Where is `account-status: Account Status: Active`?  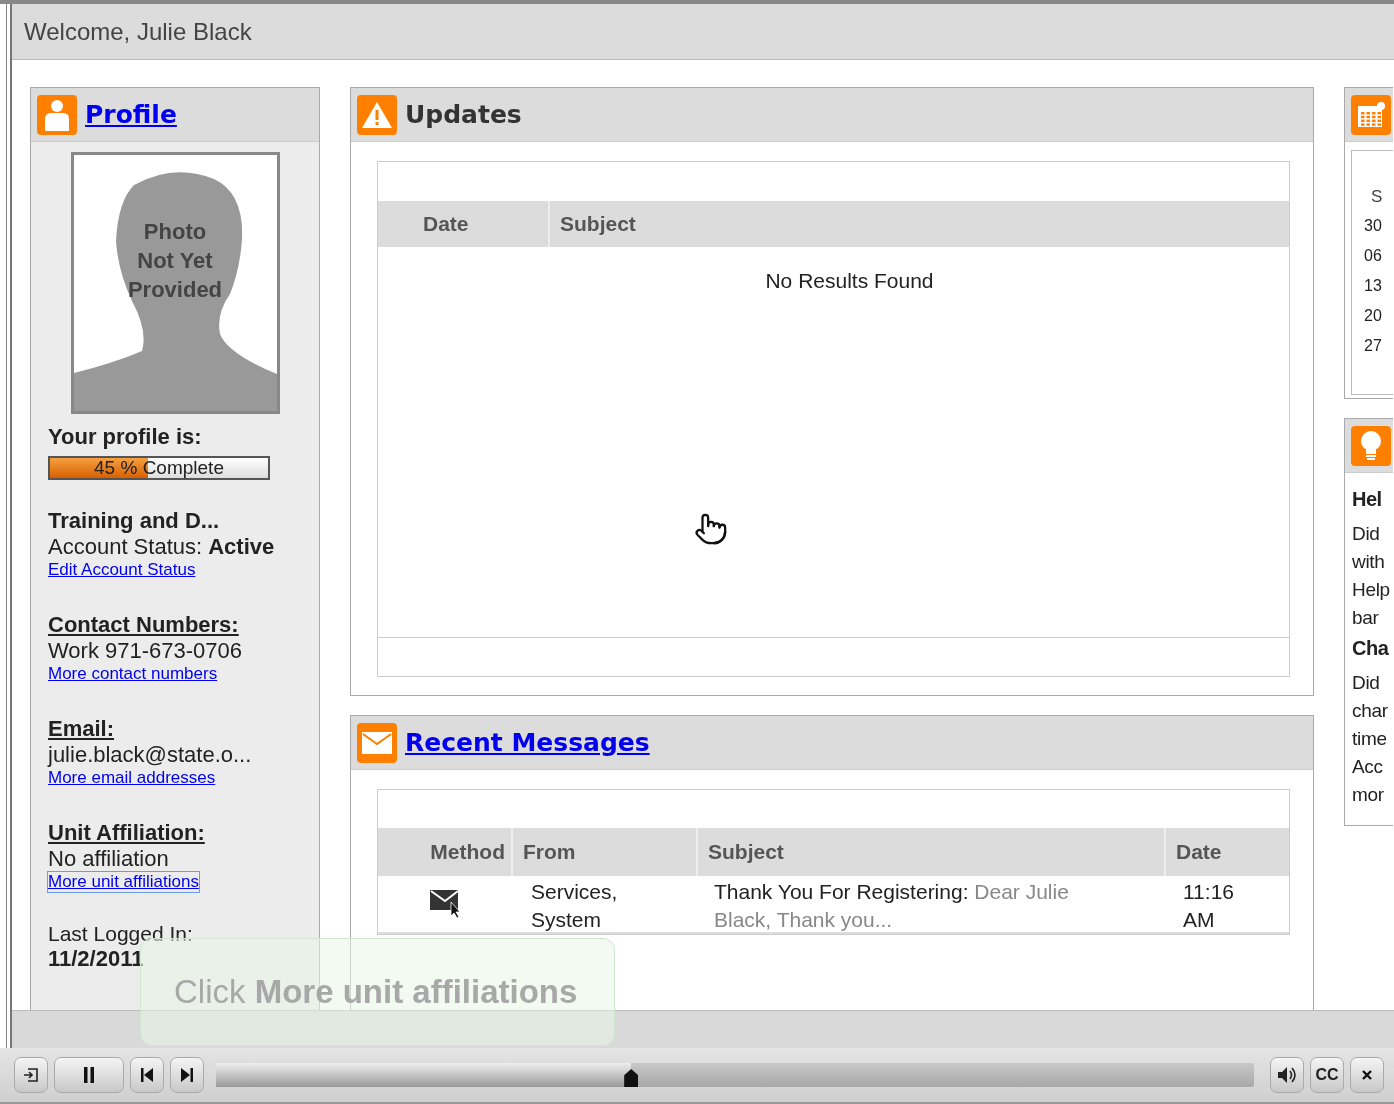
account-status: Account Status: Active is located at coordinates (162, 547).